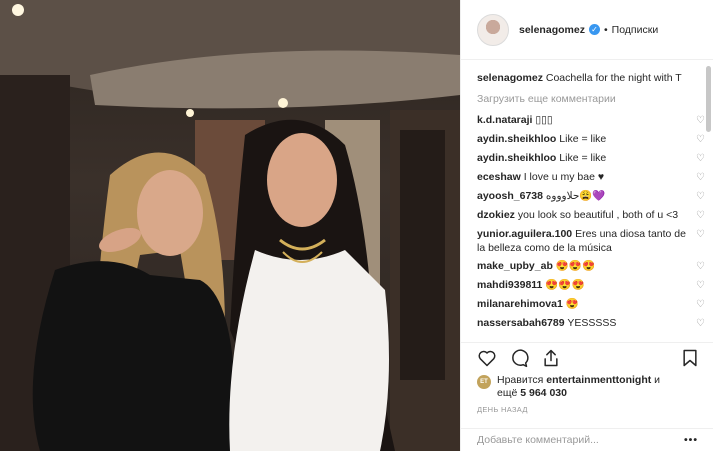 This screenshot has height=451, width=713. Describe the element at coordinates (499, 177) in the screenshot. I see `comment-username: eceshaw` at that location.